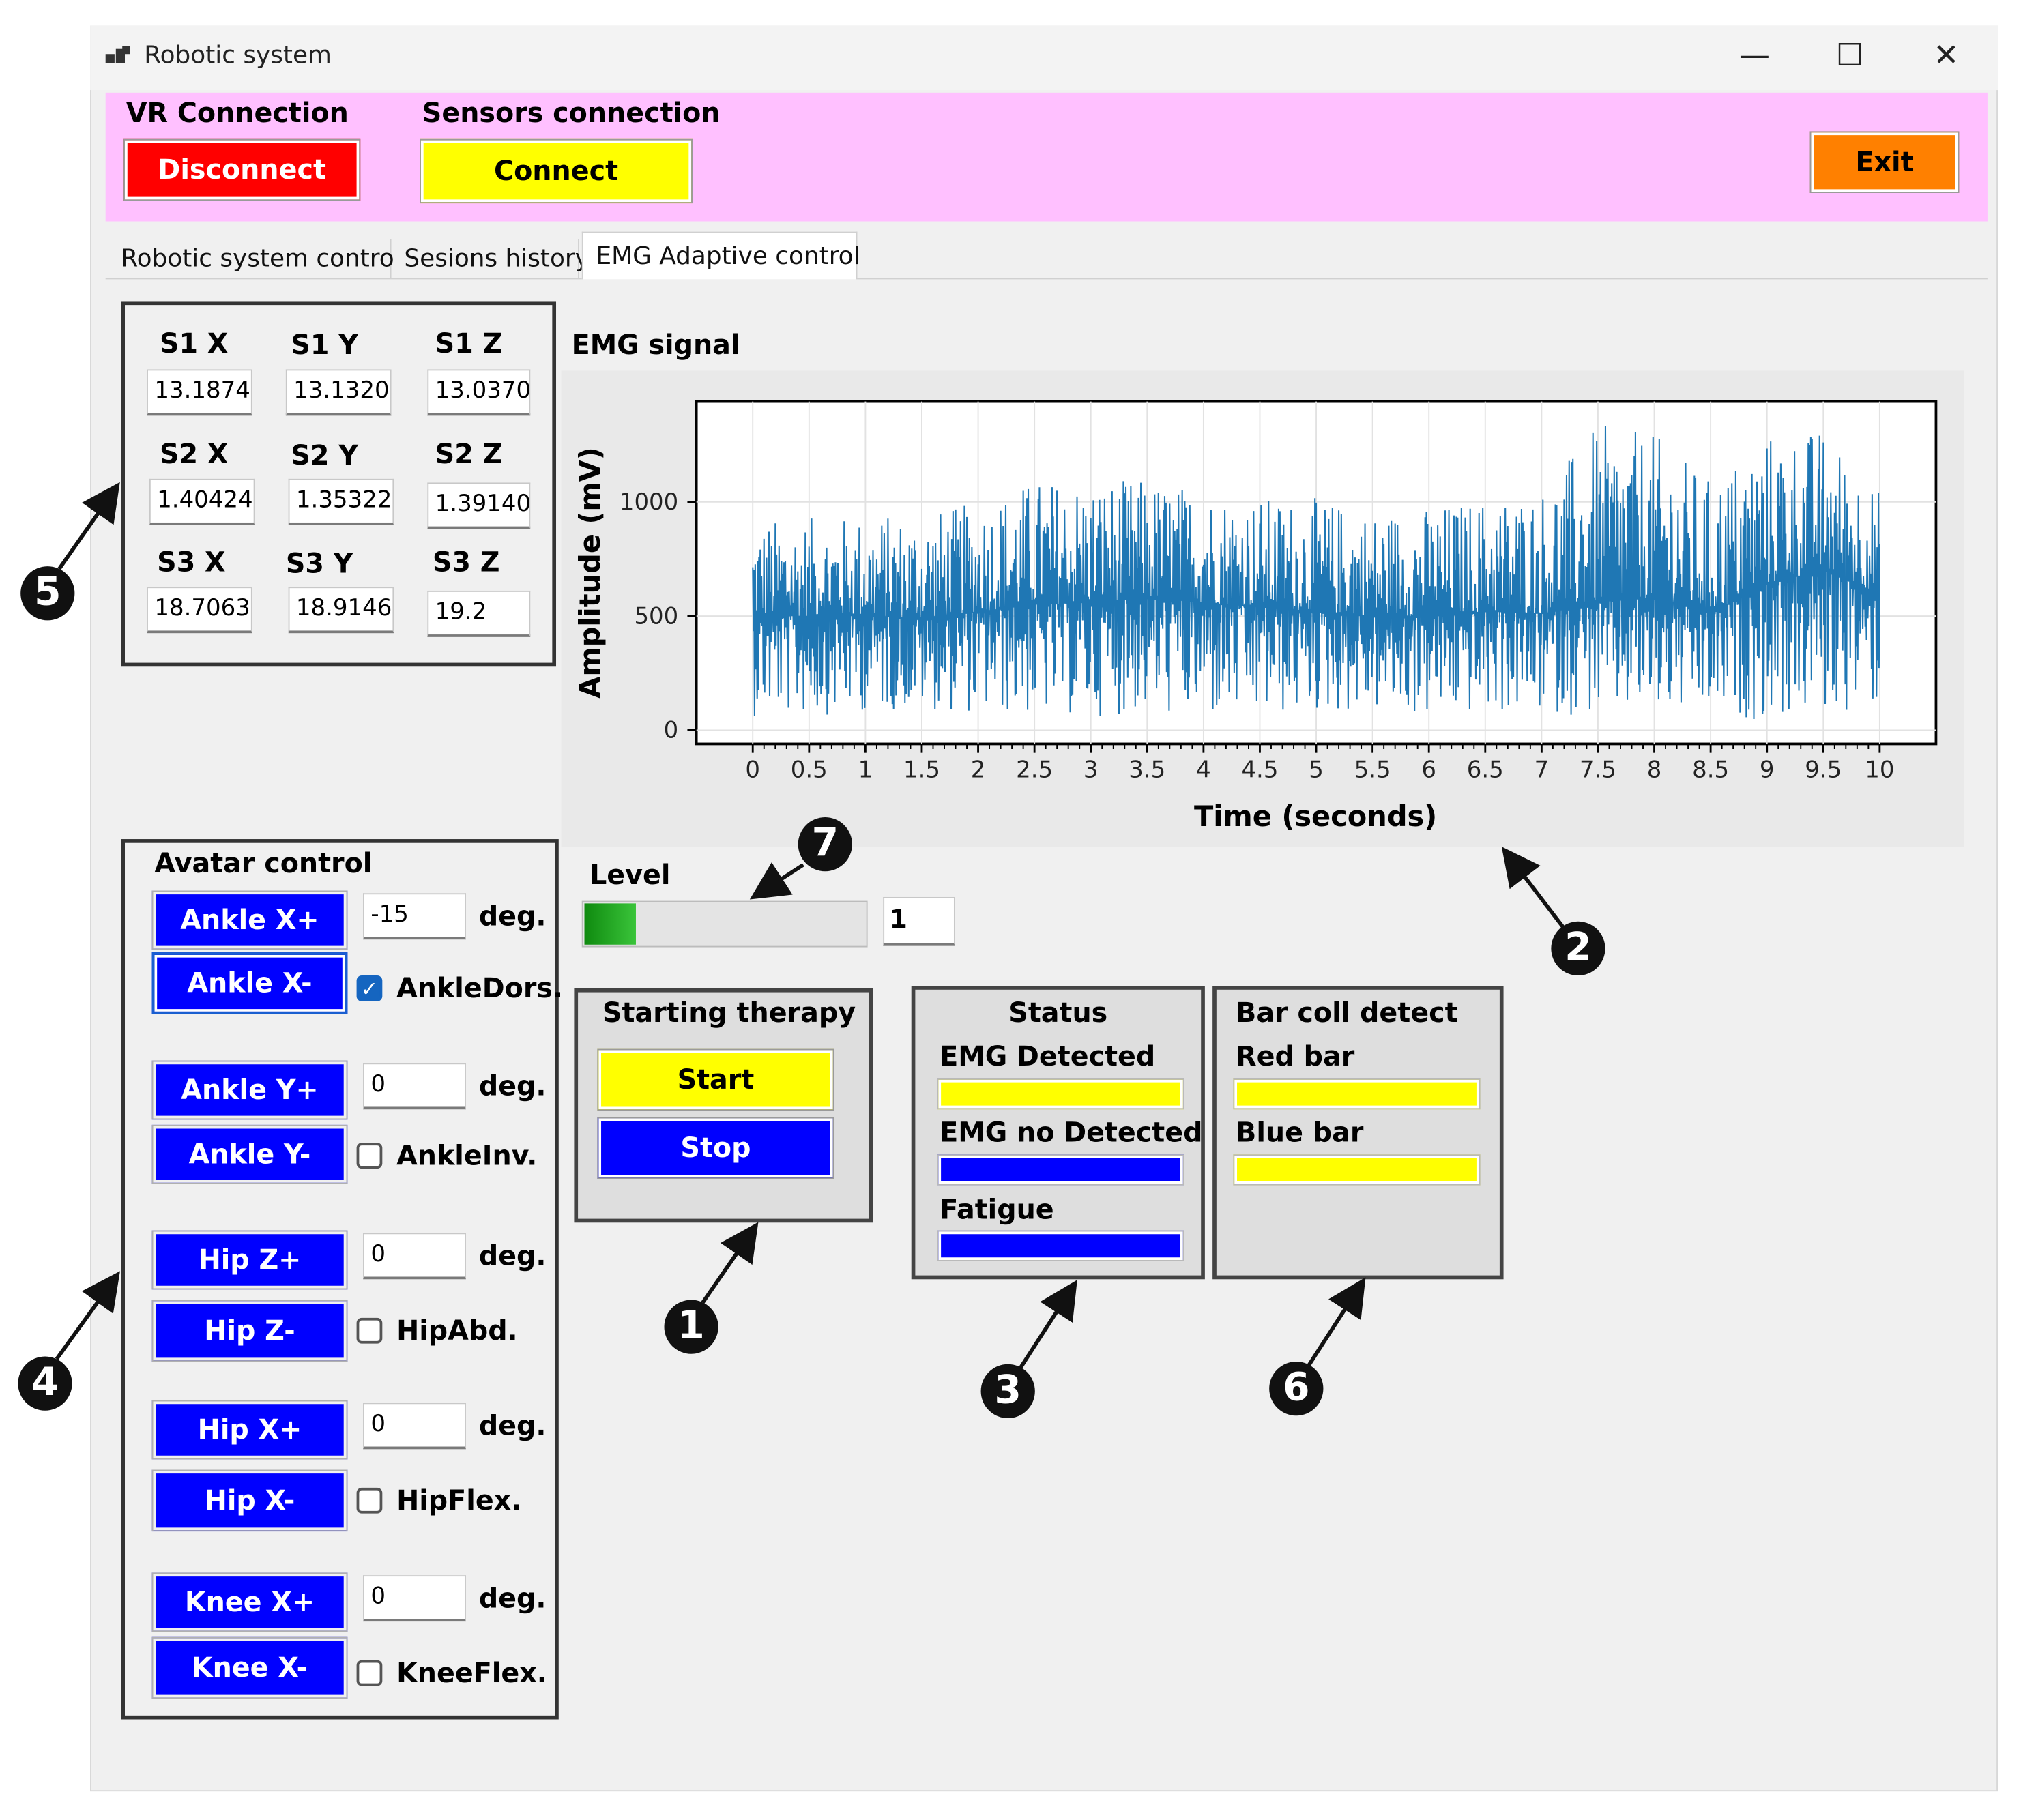  Describe the element at coordinates (47, 593) in the screenshot. I see `callout-5: 5` at that location.